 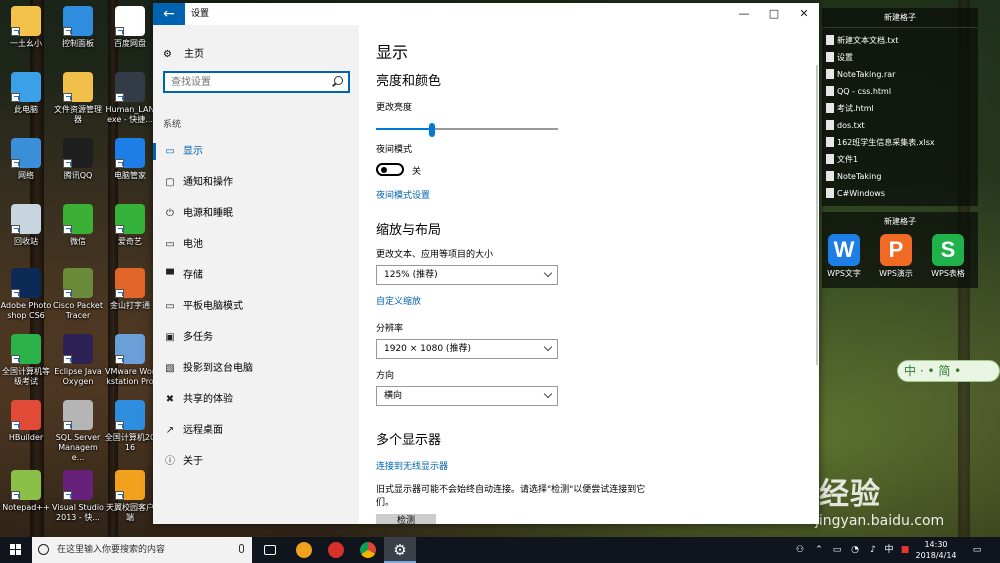 I want to click on search-icon, so click(x=338, y=80).